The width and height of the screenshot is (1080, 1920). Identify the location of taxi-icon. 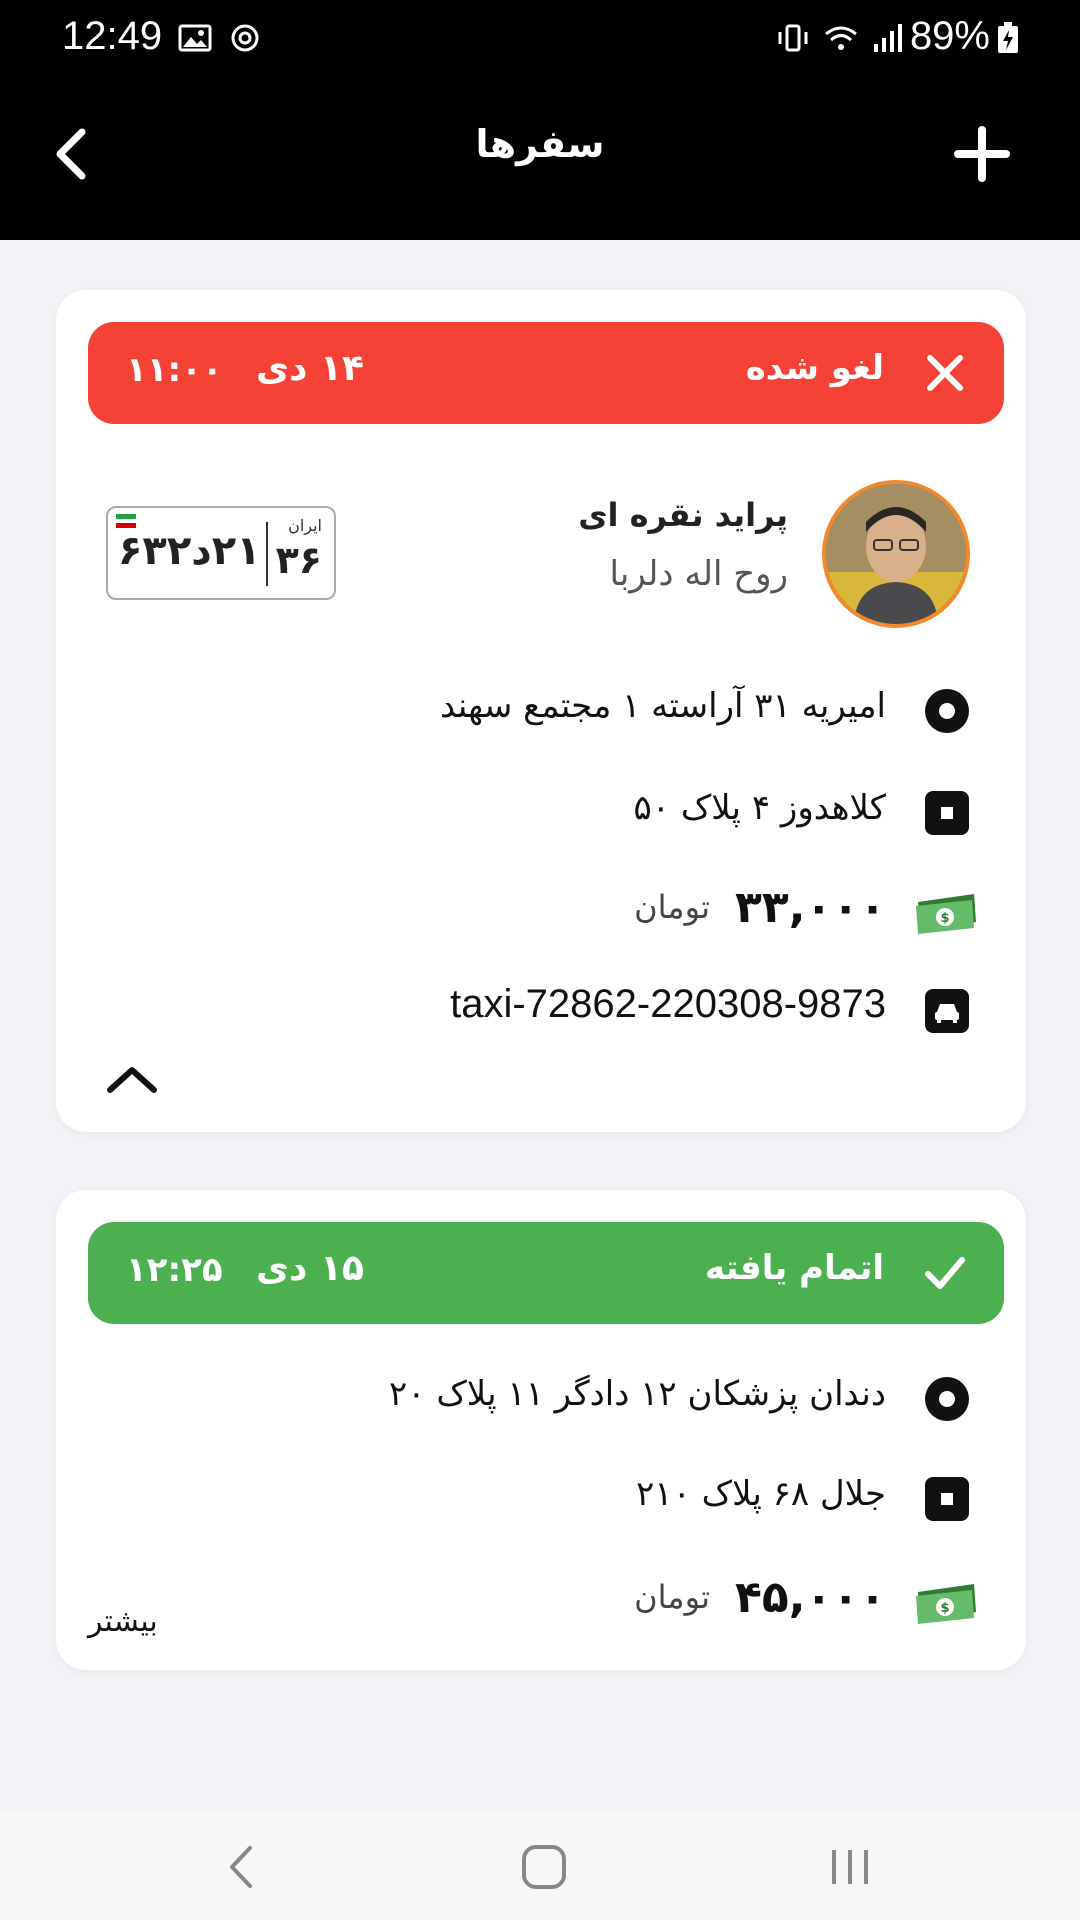
(947, 1011).